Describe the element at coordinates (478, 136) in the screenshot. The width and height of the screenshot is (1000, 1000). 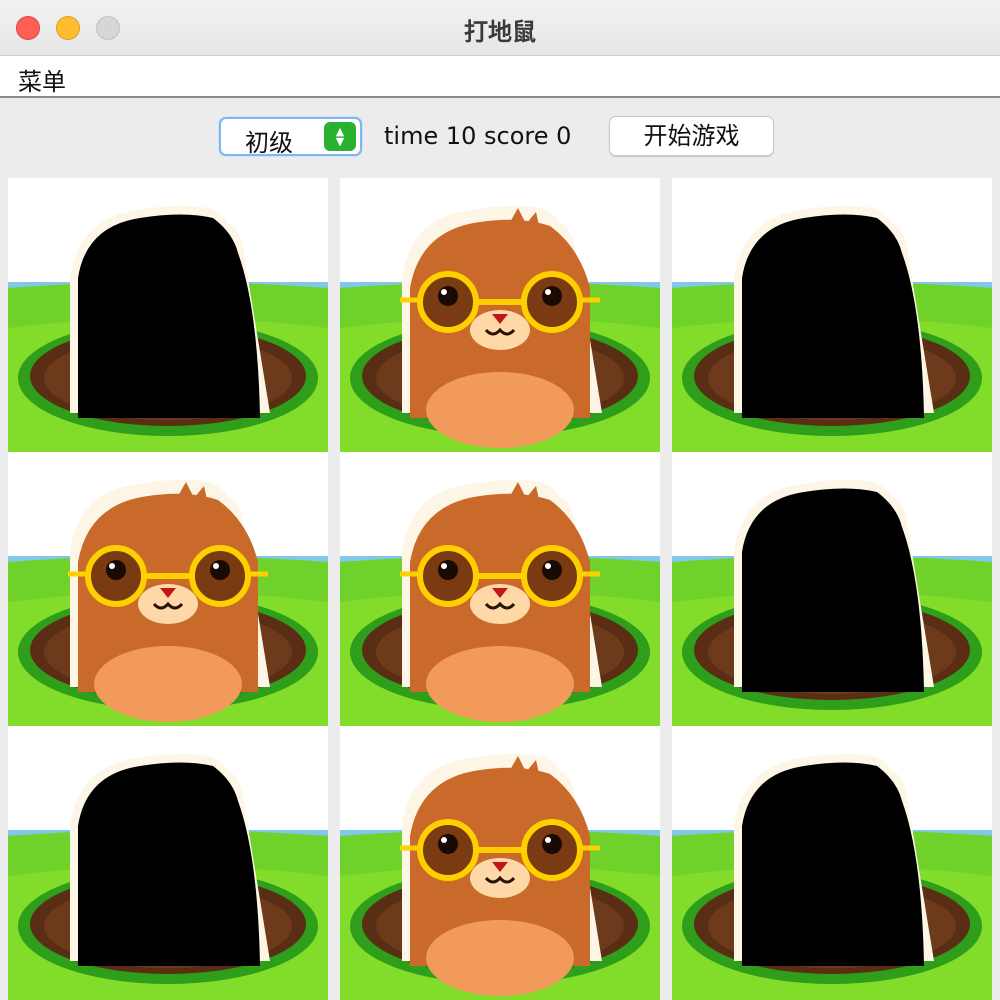
I see `time-score-status: time 10 score 0` at that location.